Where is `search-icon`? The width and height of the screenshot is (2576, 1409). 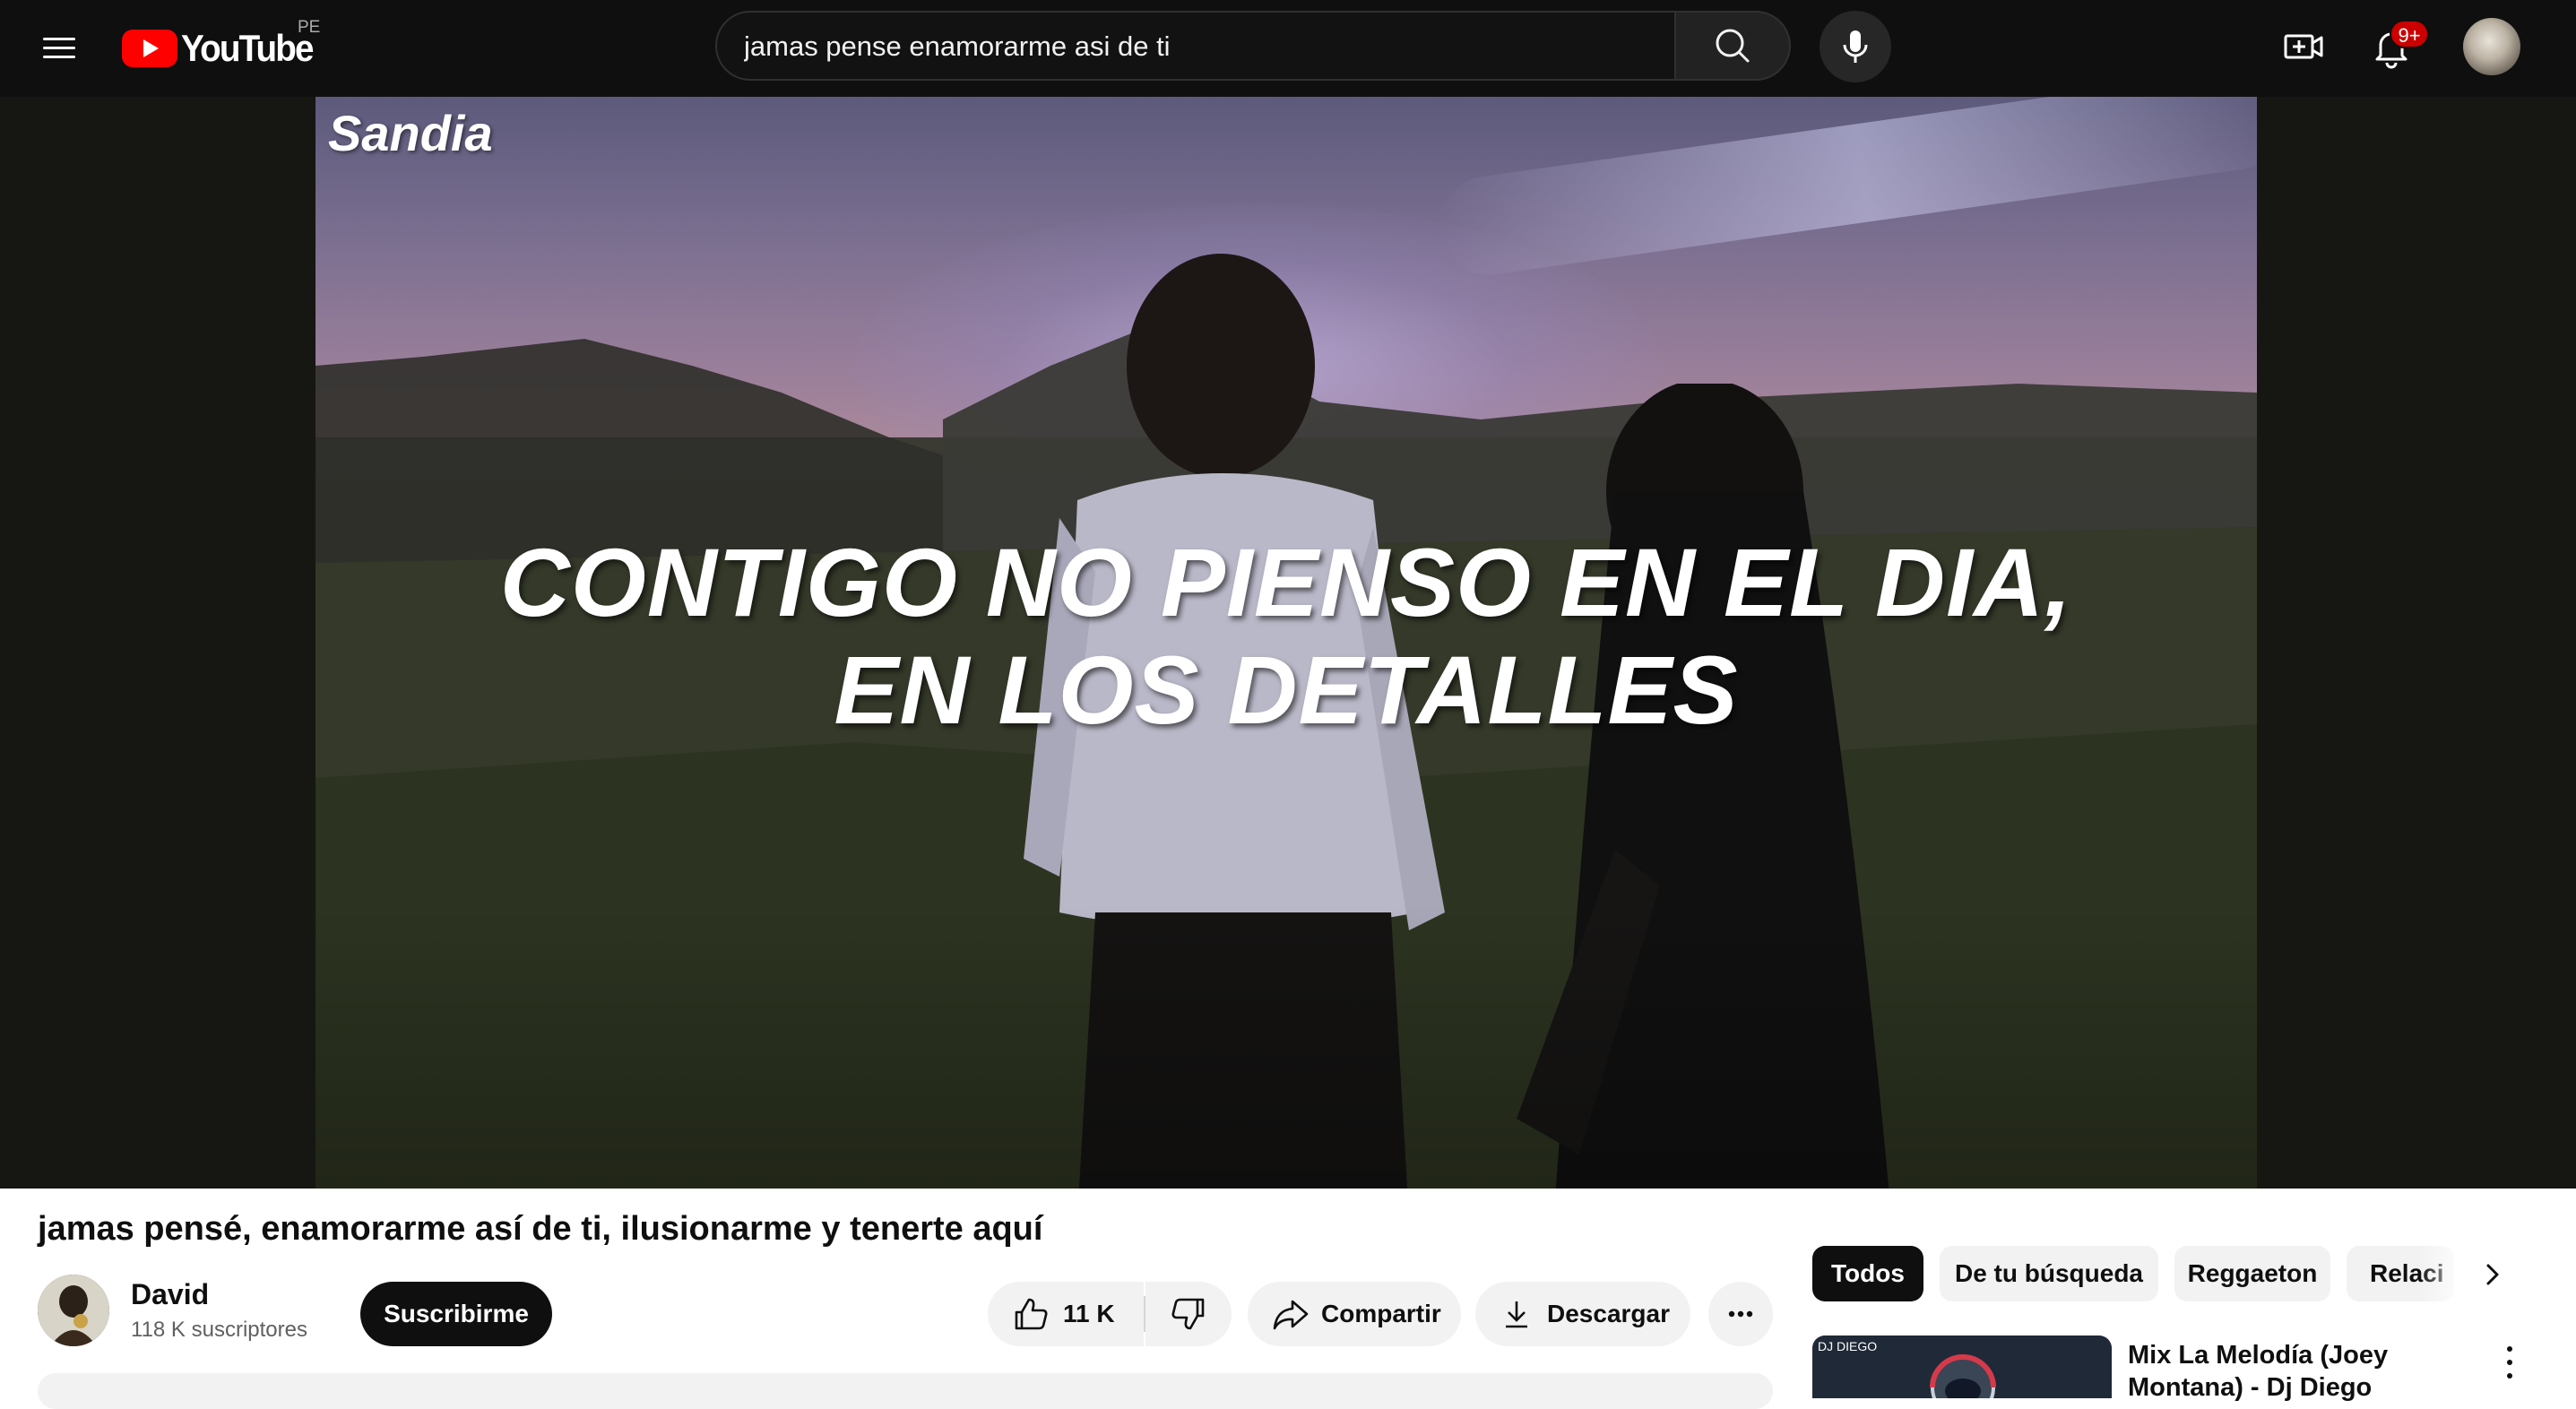
search-icon is located at coordinates (1733, 46).